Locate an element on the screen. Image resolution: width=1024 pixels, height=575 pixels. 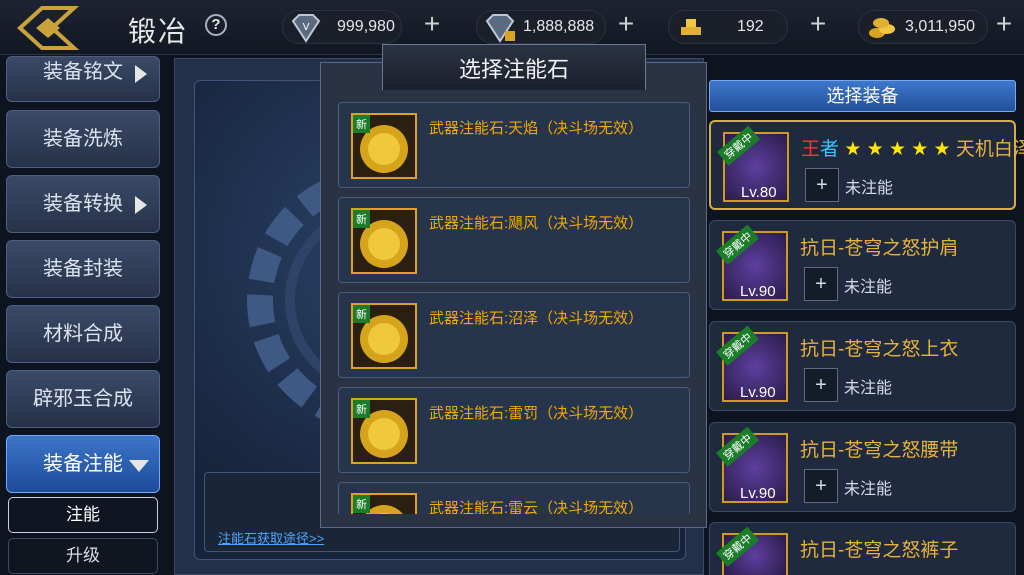
bound-diamond-value: 1,888,888 is located at coordinates (559, 26).